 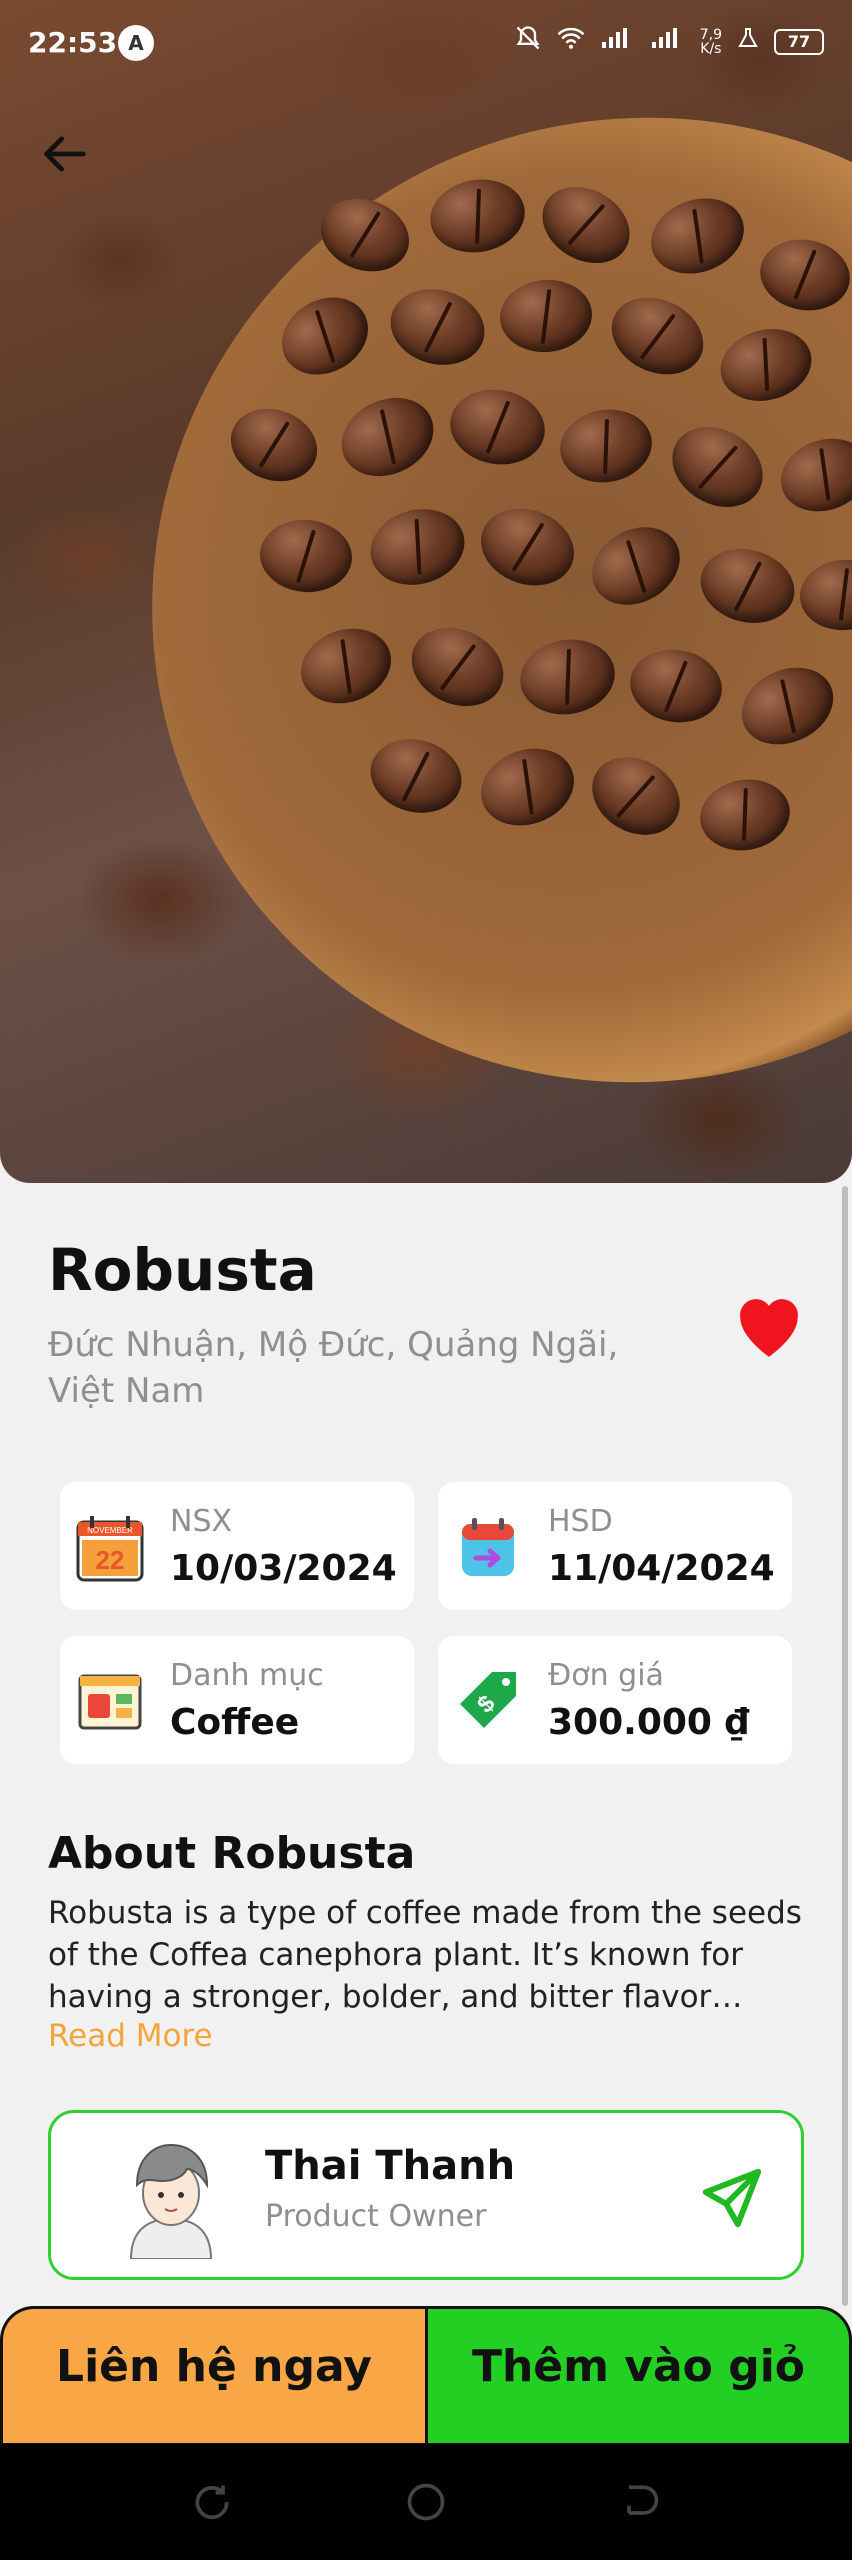 What do you see at coordinates (580, 1521) in the screenshot?
I see `hsd-label: HSD` at bounding box center [580, 1521].